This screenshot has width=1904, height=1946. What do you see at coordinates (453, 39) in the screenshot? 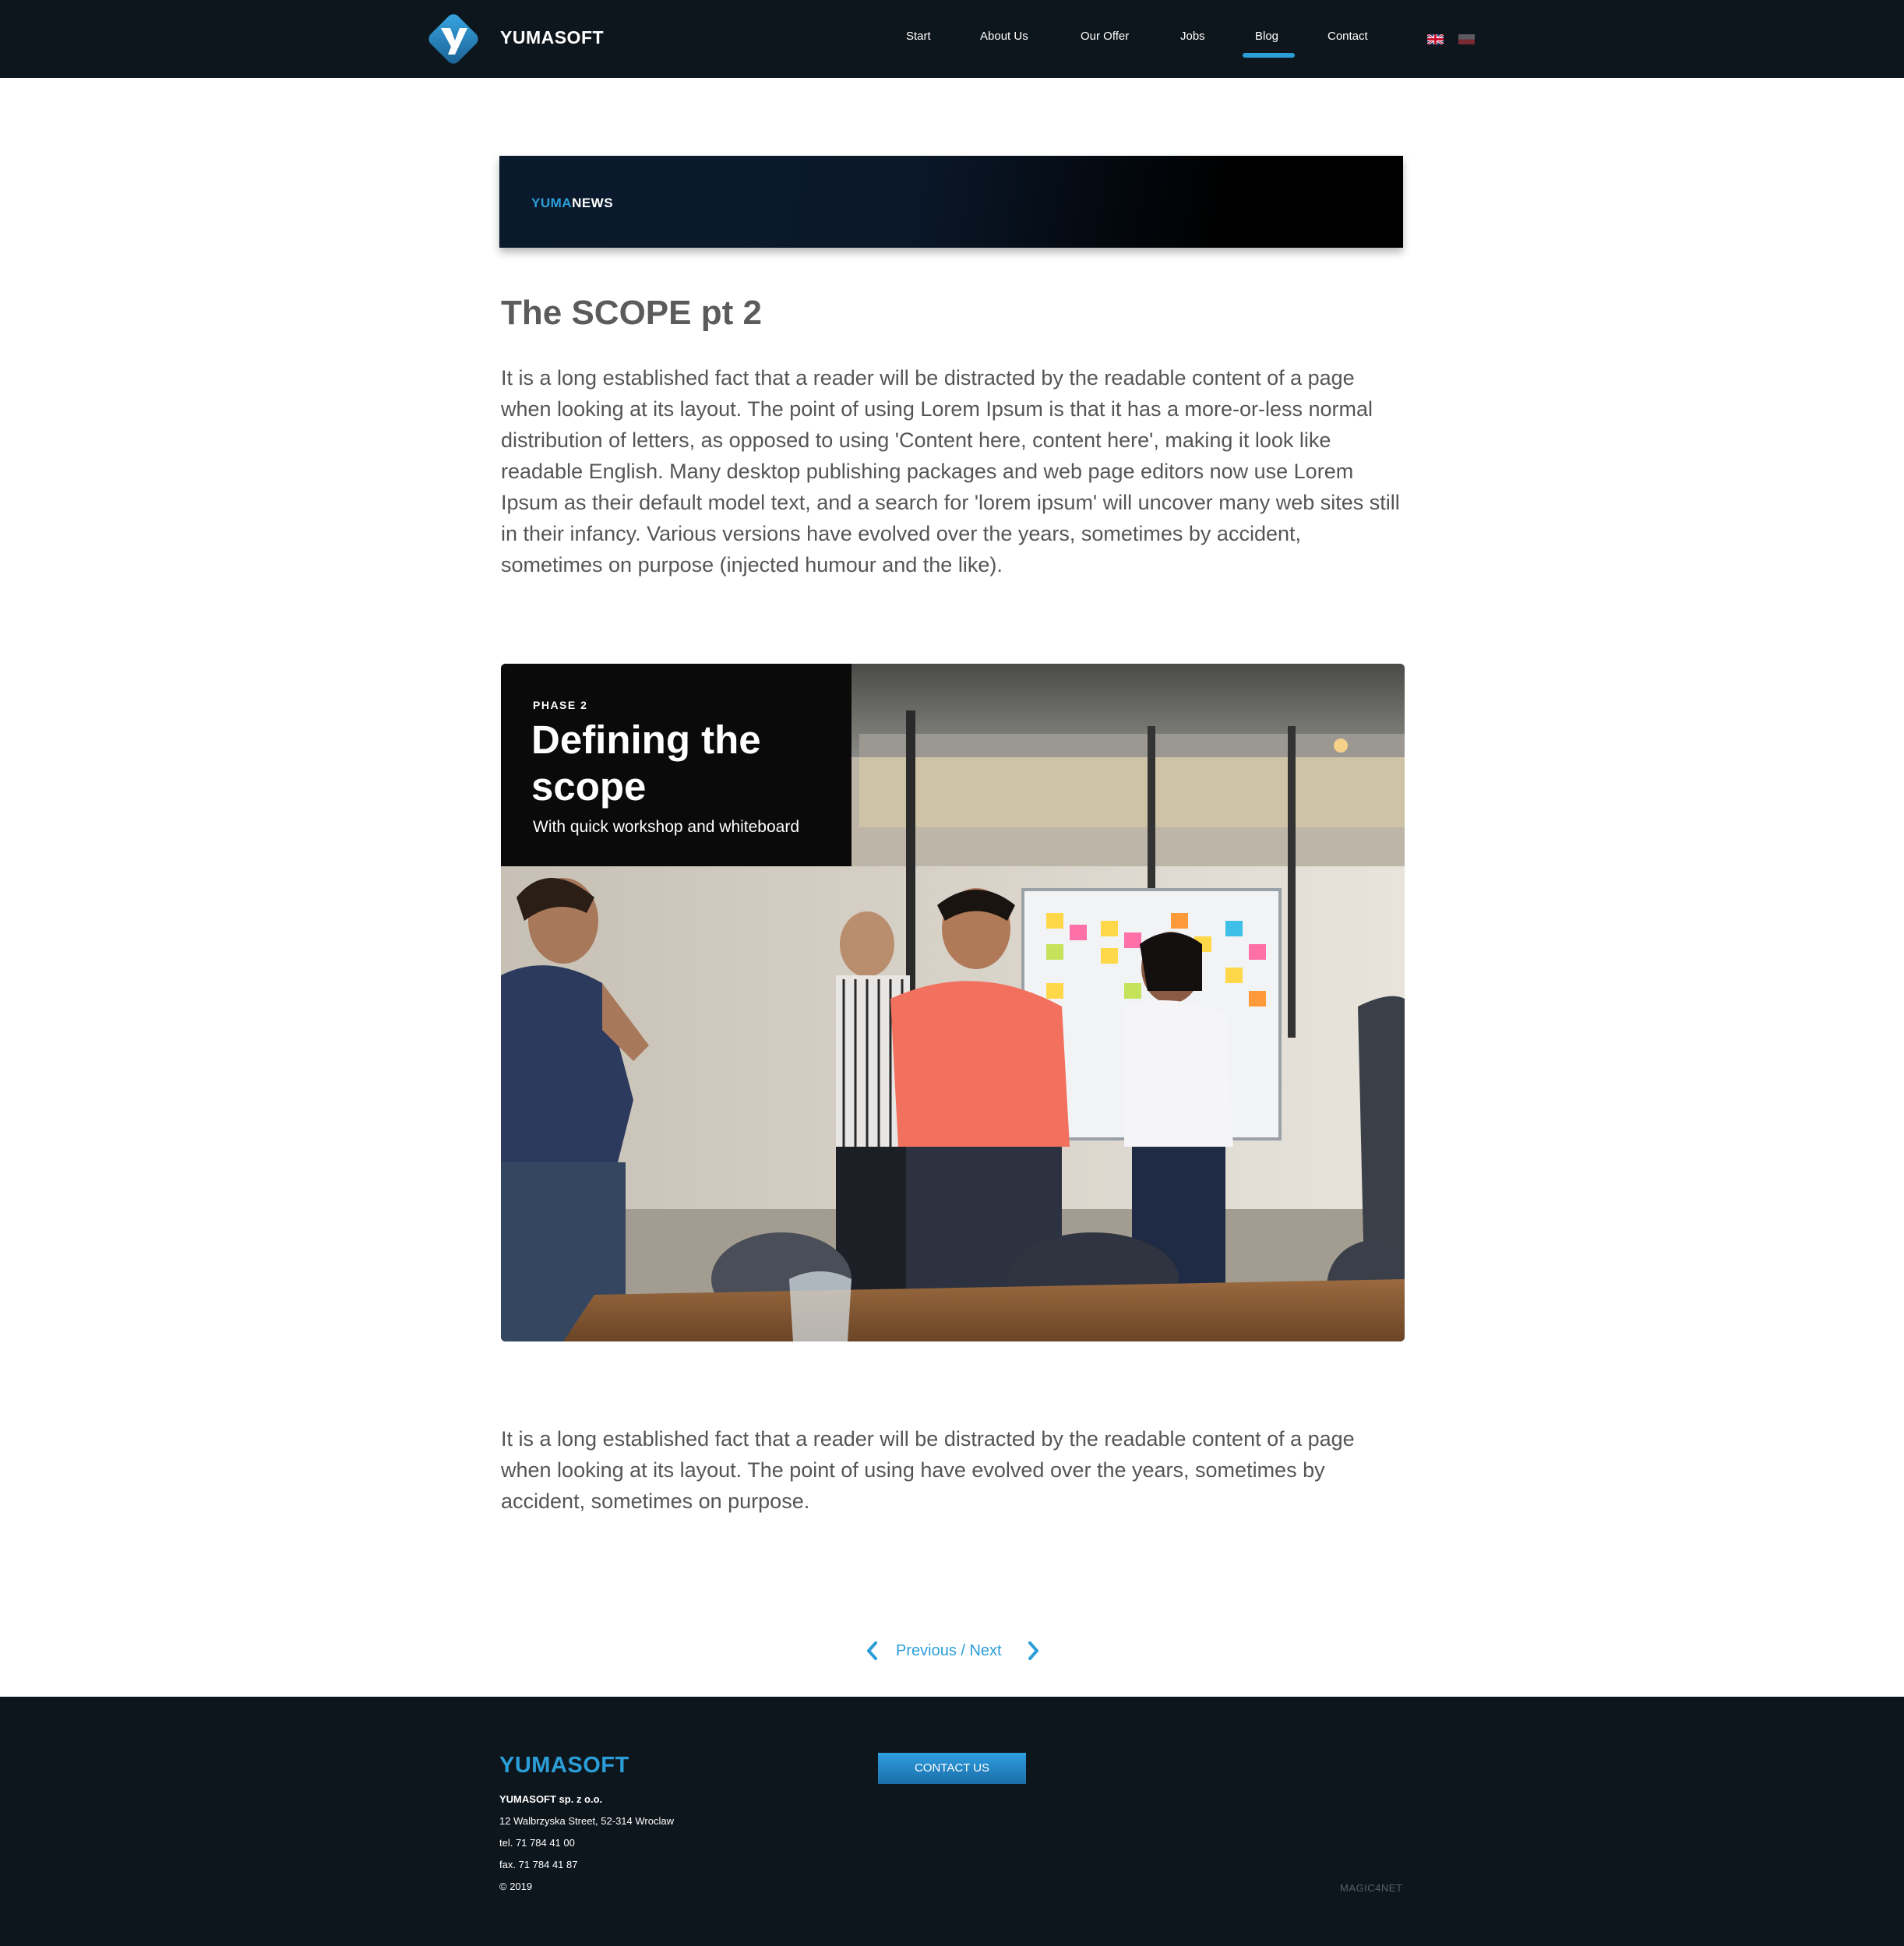
I see `yumasoft-logo-icon` at bounding box center [453, 39].